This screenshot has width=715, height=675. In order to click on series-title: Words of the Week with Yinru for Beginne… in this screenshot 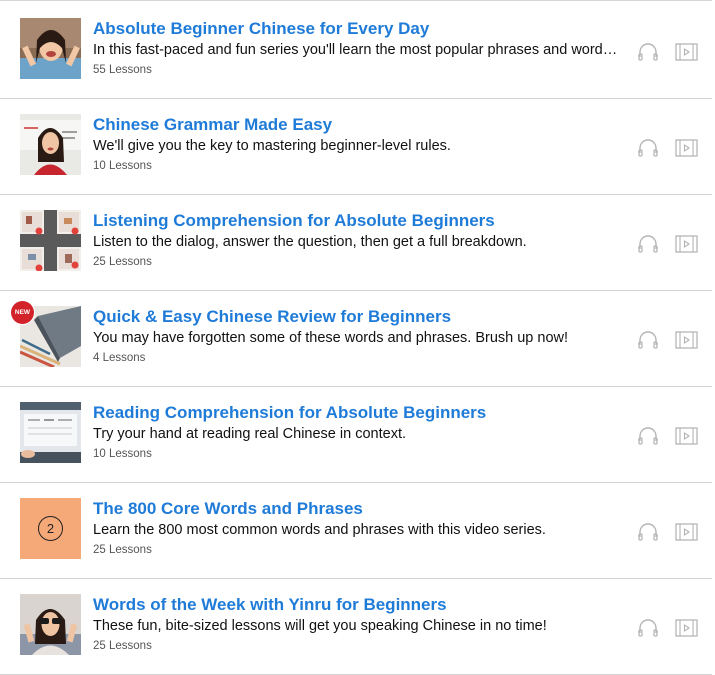, I will do `click(270, 605)`.